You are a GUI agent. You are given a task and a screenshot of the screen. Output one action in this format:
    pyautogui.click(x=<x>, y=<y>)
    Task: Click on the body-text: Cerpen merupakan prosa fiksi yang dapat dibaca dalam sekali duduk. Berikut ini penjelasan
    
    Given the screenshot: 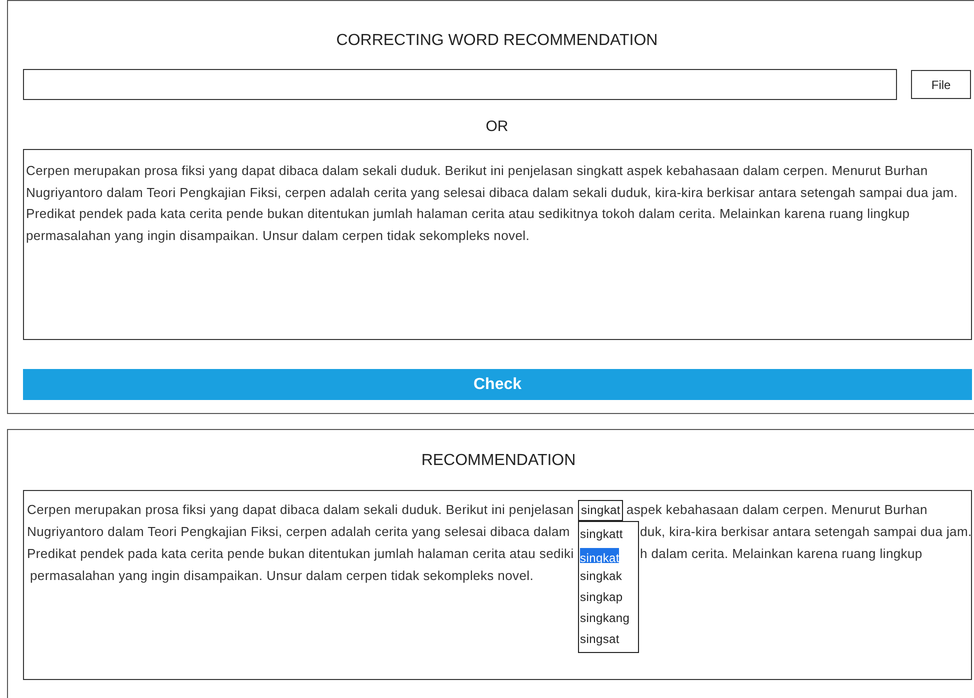 What is the action you would take?
    pyautogui.click(x=301, y=510)
    